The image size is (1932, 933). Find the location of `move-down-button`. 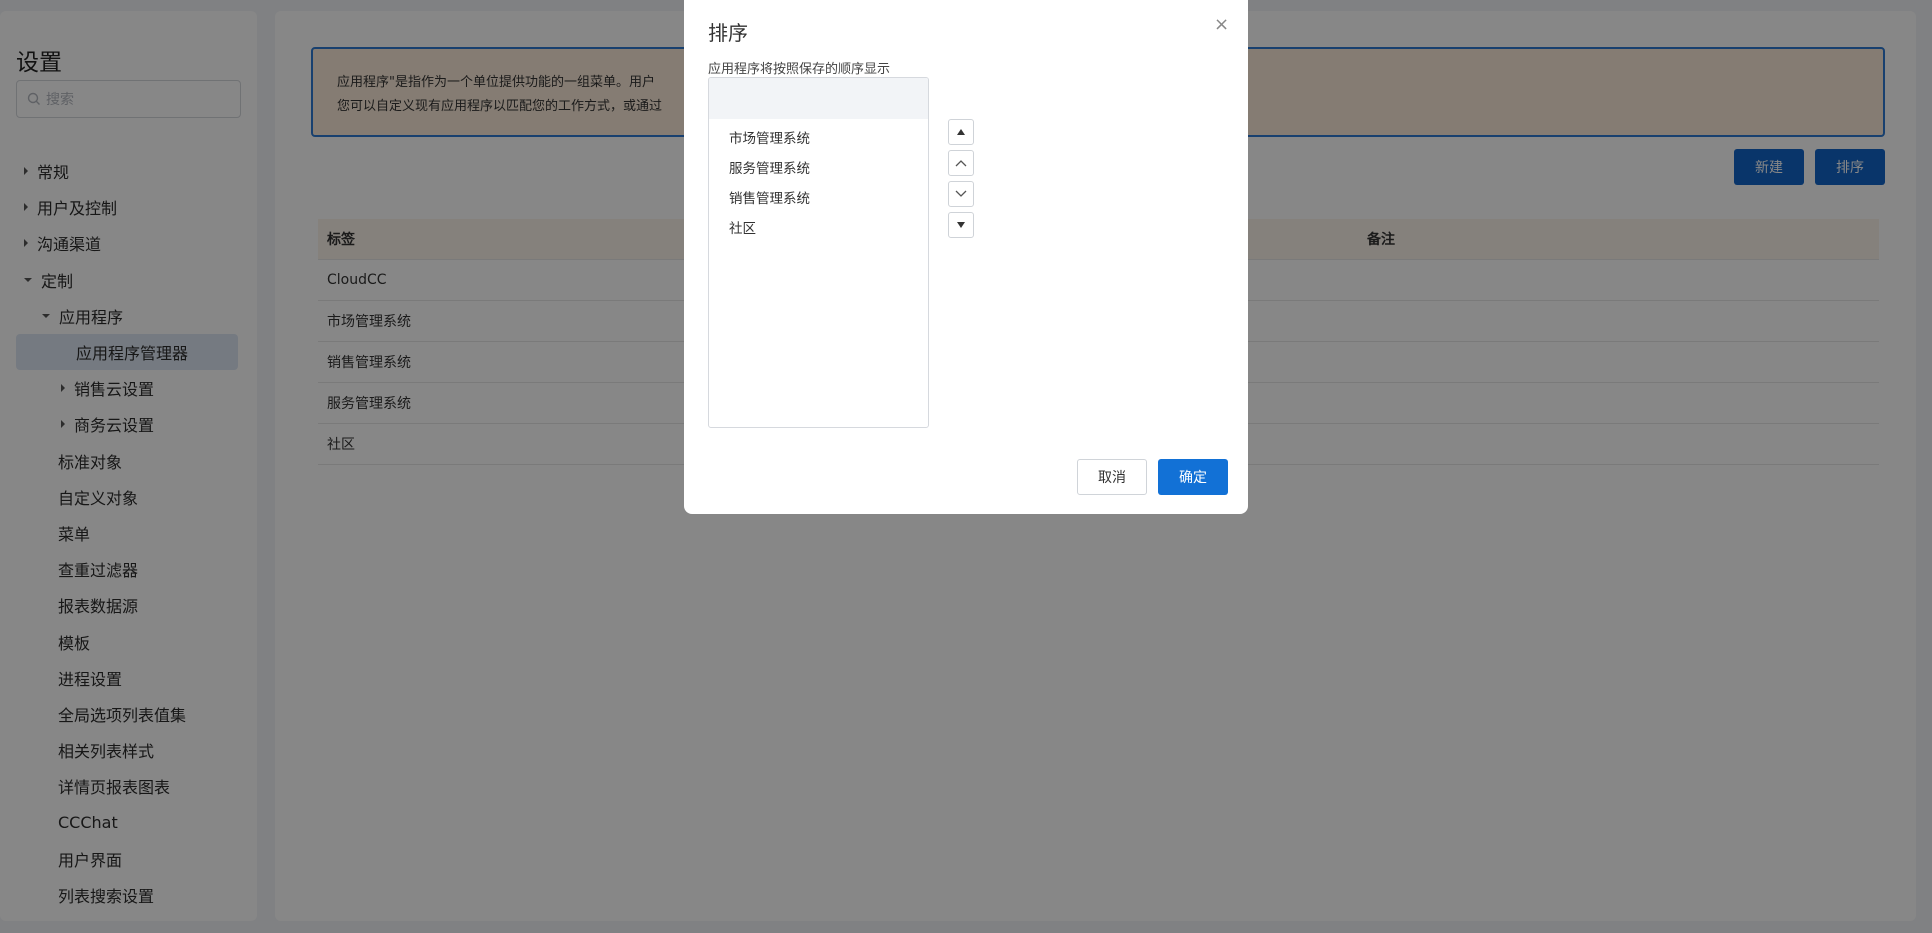

move-down-button is located at coordinates (961, 194).